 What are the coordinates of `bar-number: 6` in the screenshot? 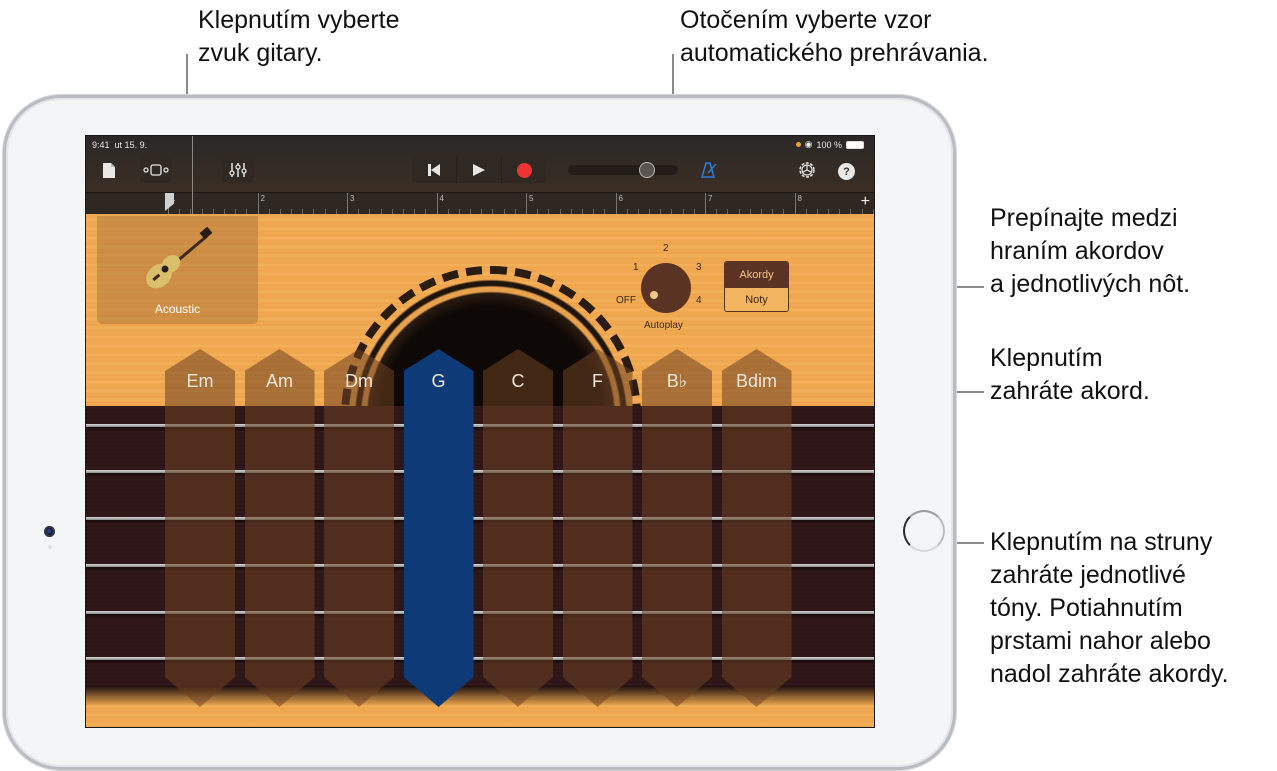 It's located at (620, 198).